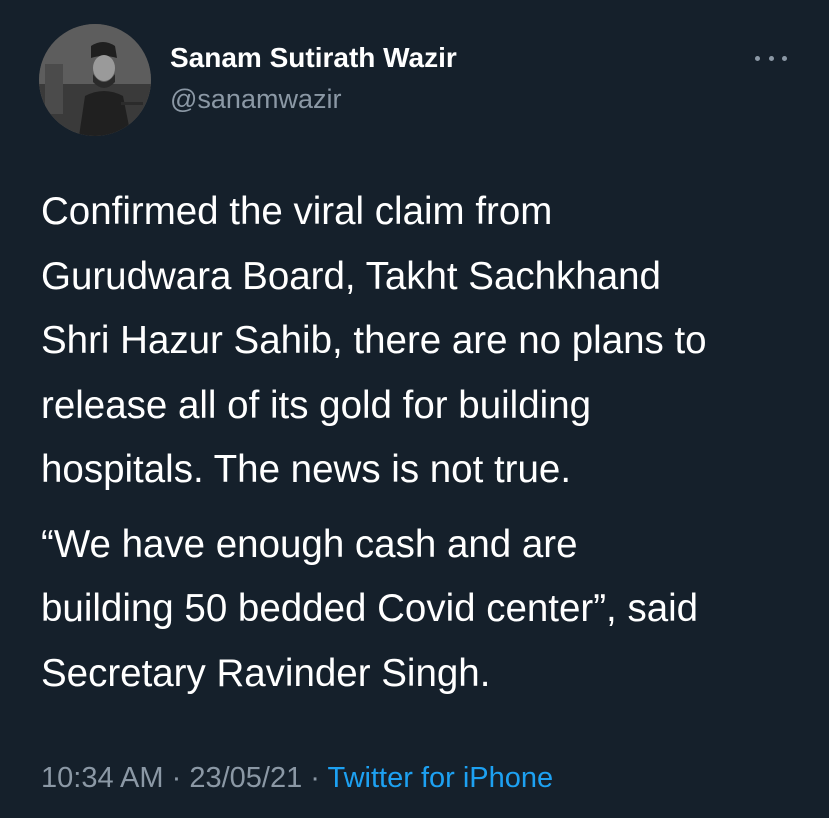 The width and height of the screenshot is (829, 818). Describe the element at coordinates (441, 778) in the screenshot. I see `tweet-source-link: Twitter for iPhone` at that location.